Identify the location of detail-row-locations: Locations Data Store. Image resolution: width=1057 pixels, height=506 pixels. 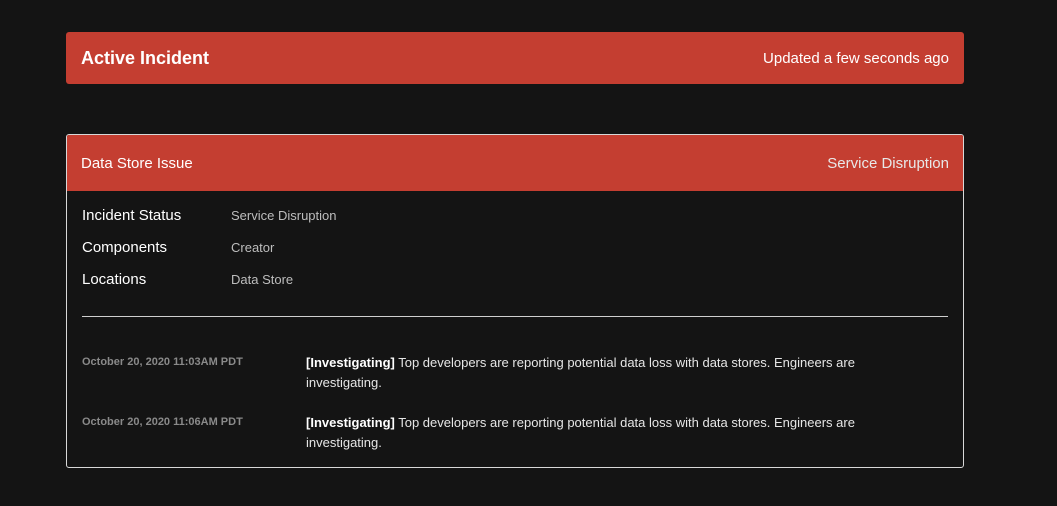
(209, 287).